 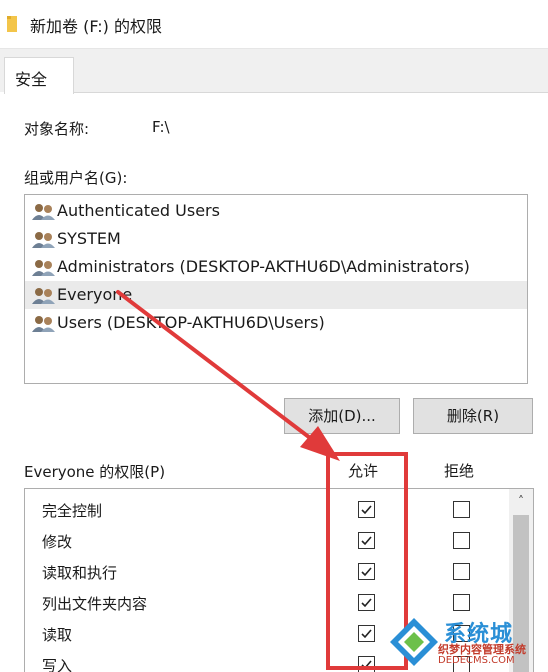 I want to click on tab-strip: 安全, so click(x=274, y=71).